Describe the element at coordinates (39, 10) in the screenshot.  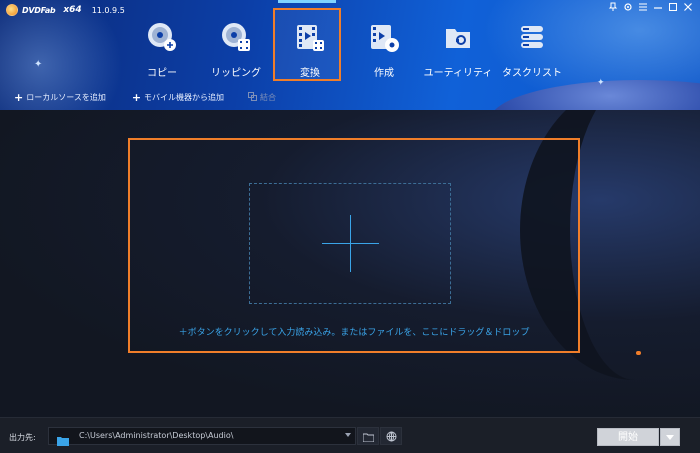
I see `brand-name: DVDFab` at that location.